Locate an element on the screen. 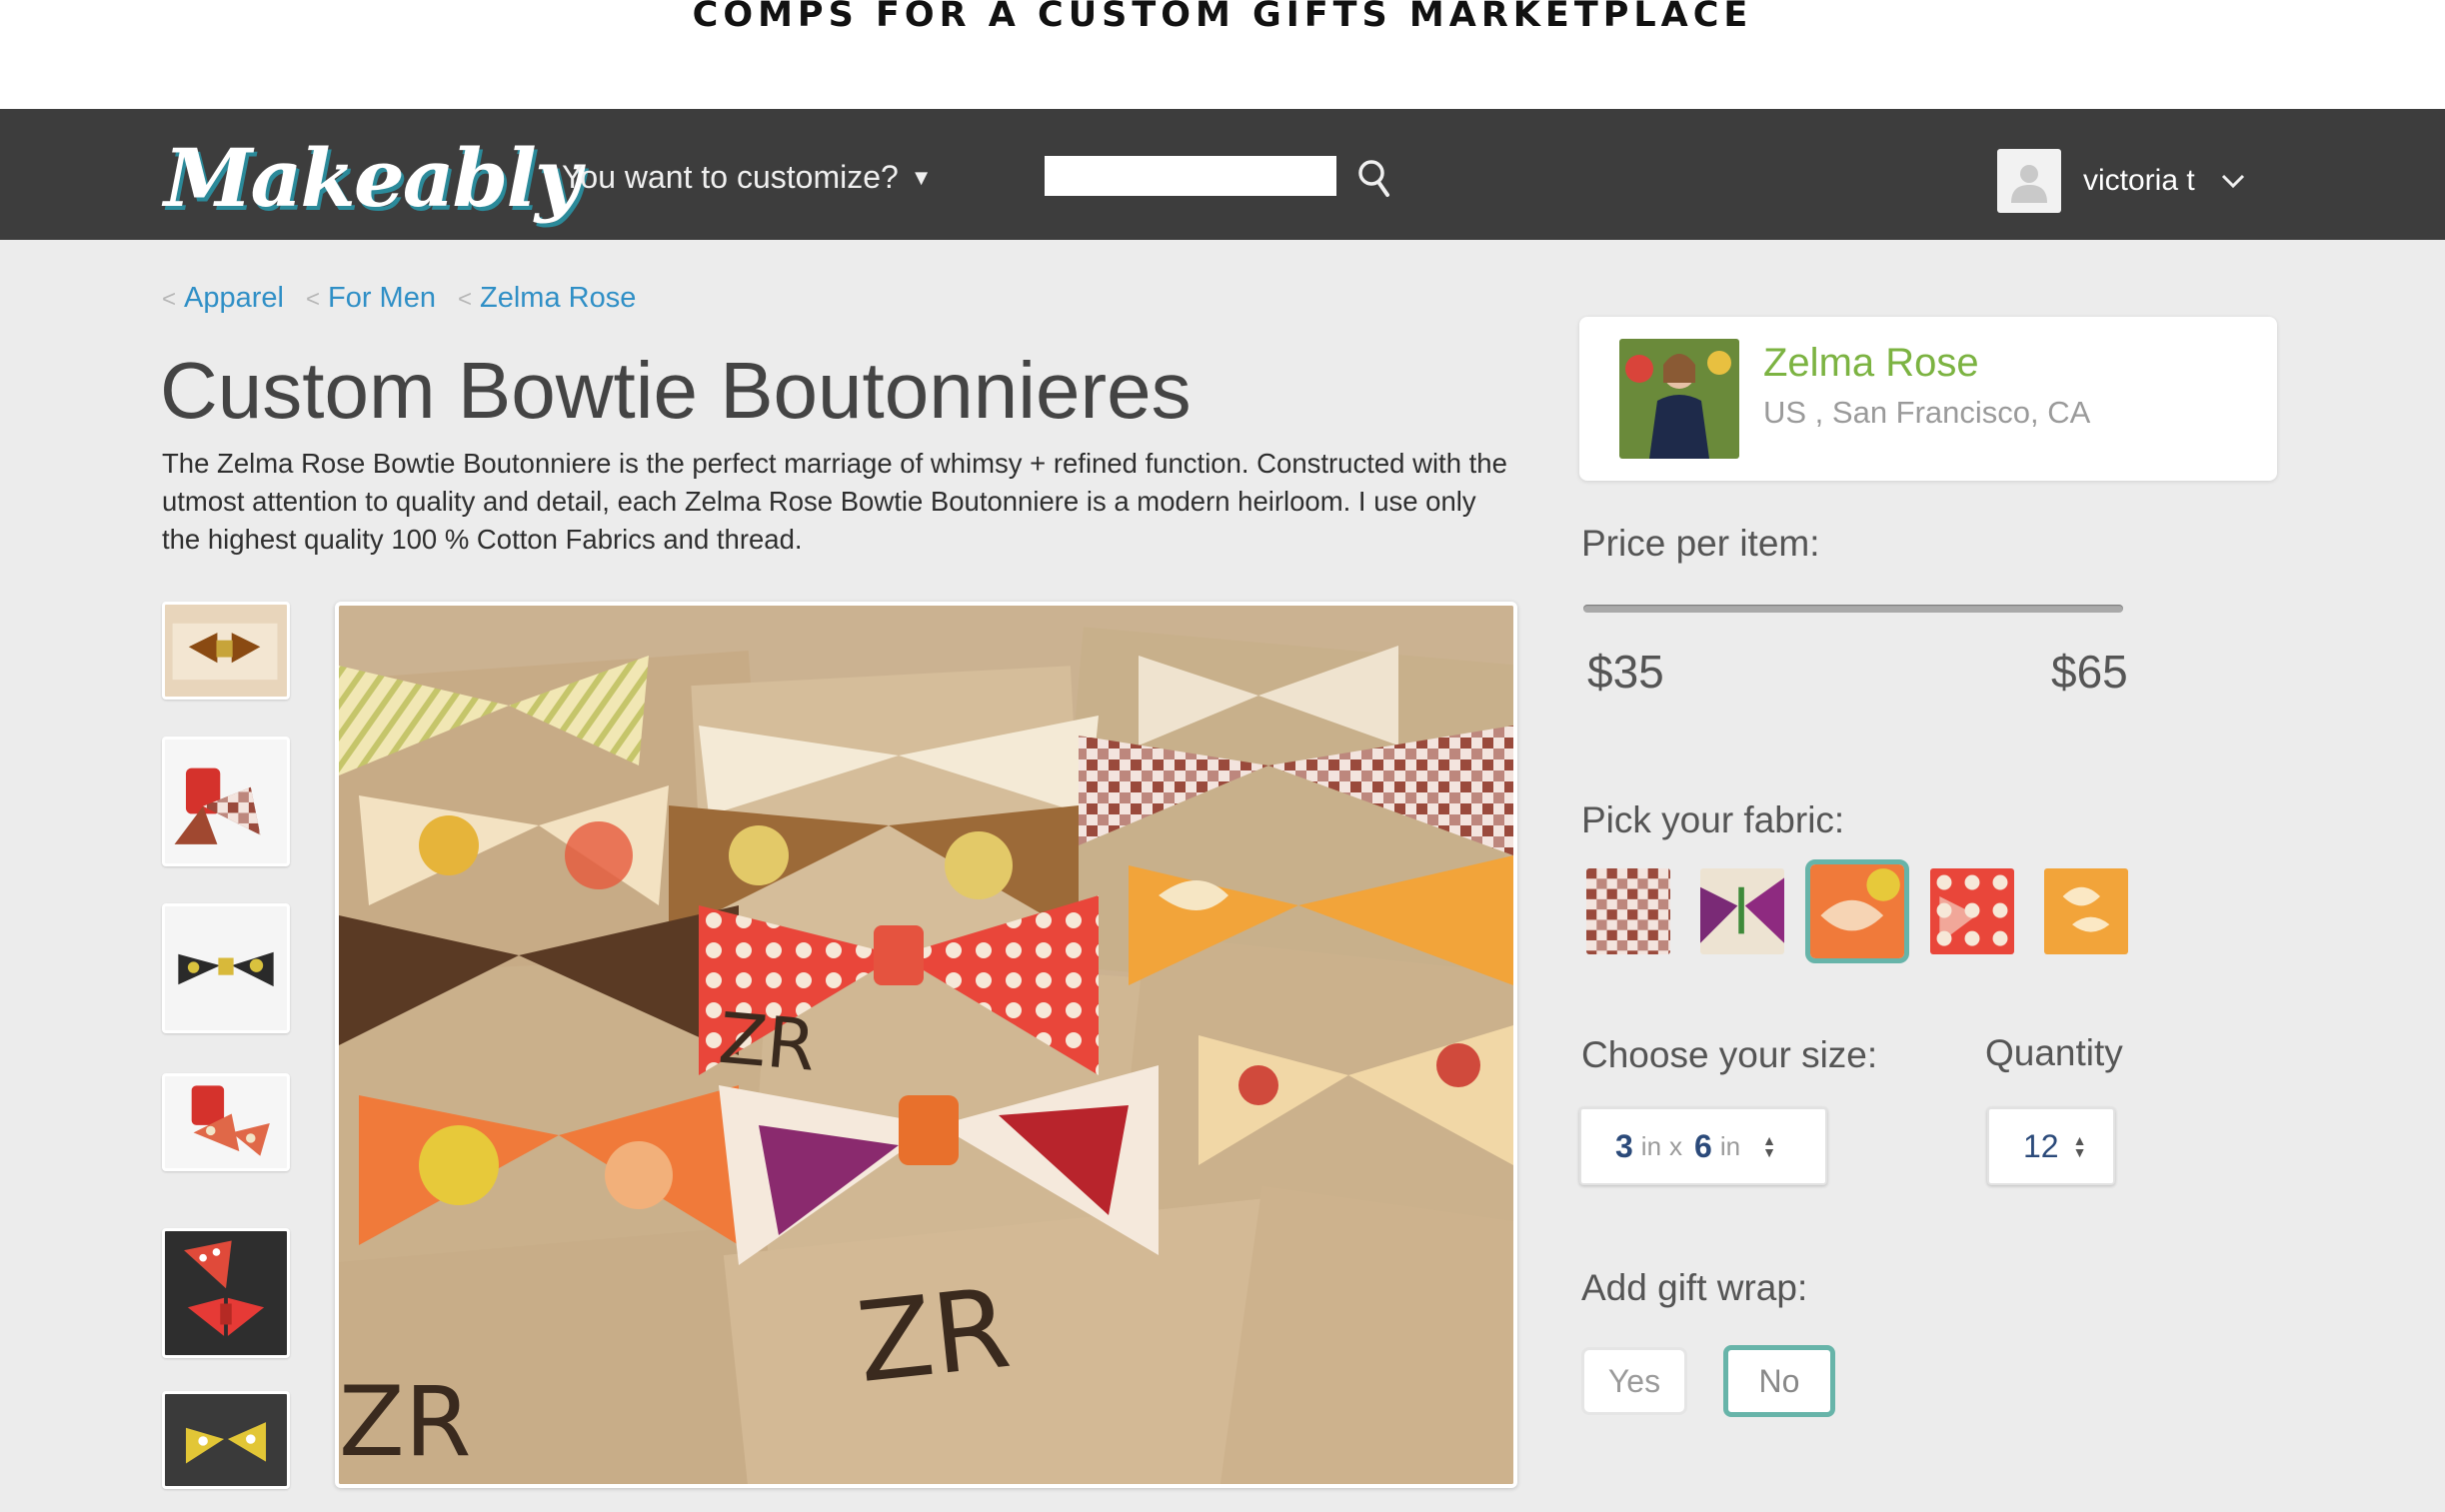  search-icon is located at coordinates (1374, 178).